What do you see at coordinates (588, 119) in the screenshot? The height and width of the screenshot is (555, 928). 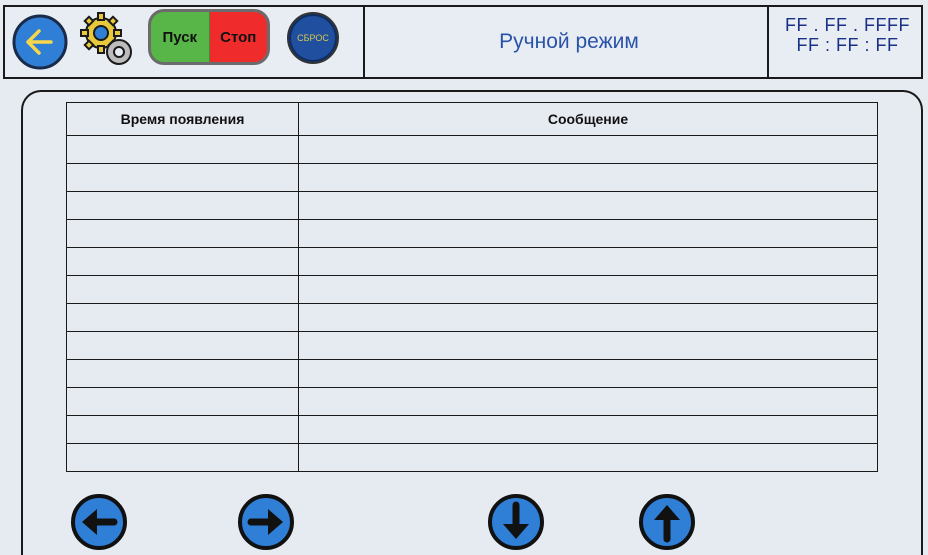 I see `column-header-message: Сообщение` at bounding box center [588, 119].